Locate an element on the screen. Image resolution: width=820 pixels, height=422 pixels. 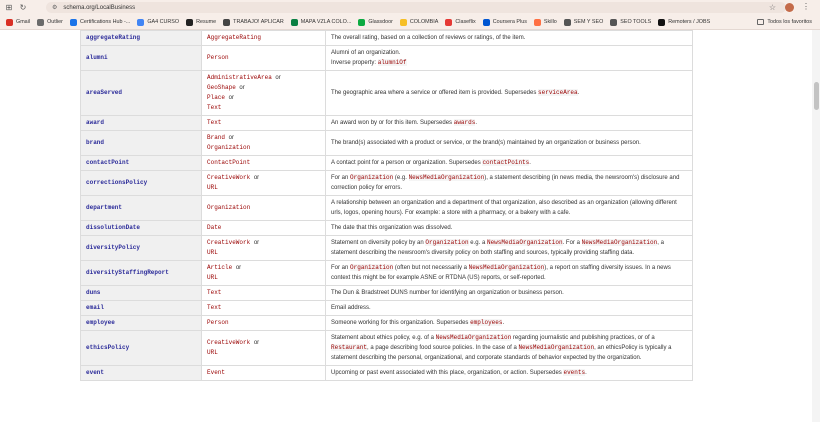
bookmark-item: TRABAJO! APLICAR is located at coordinates (253, 22).